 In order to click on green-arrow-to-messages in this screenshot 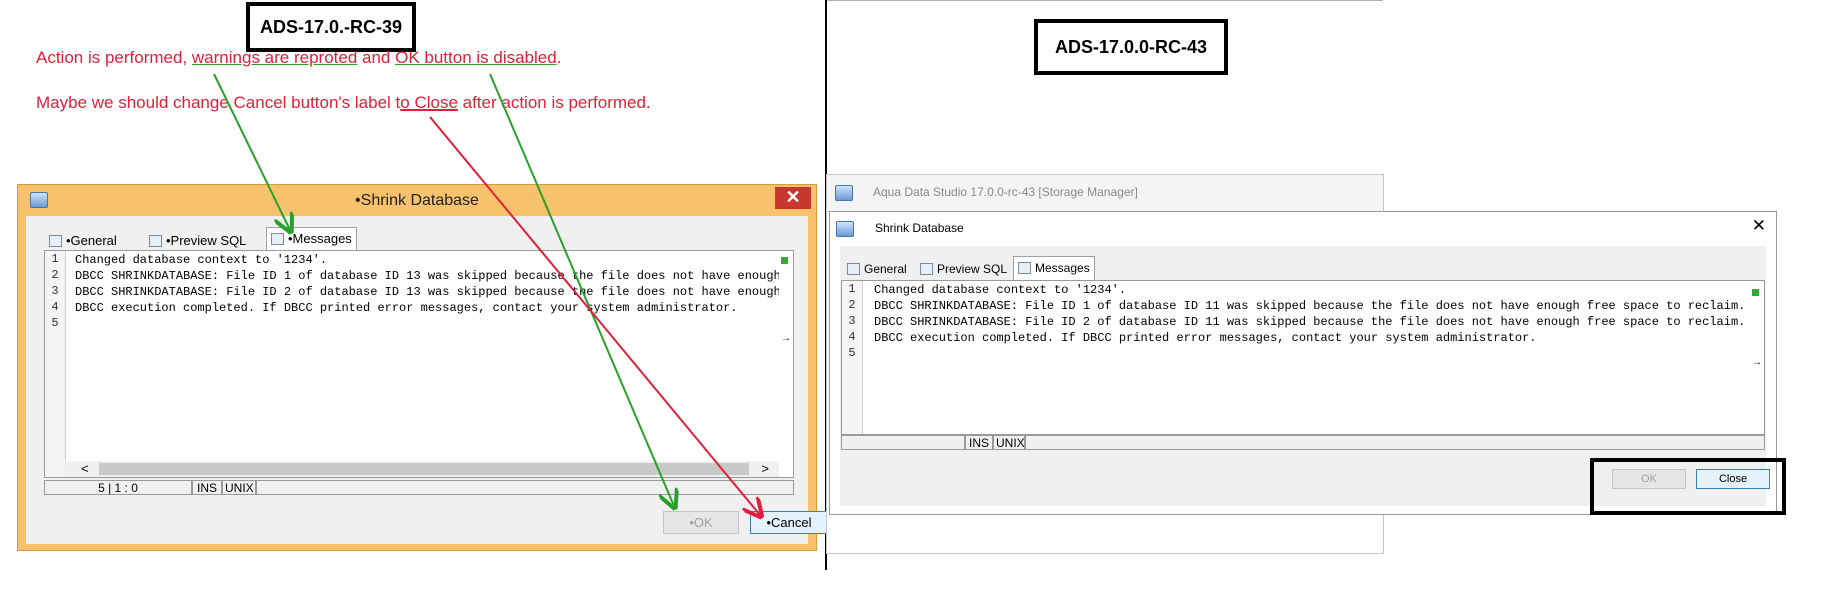, I will do `click(251, 151)`.